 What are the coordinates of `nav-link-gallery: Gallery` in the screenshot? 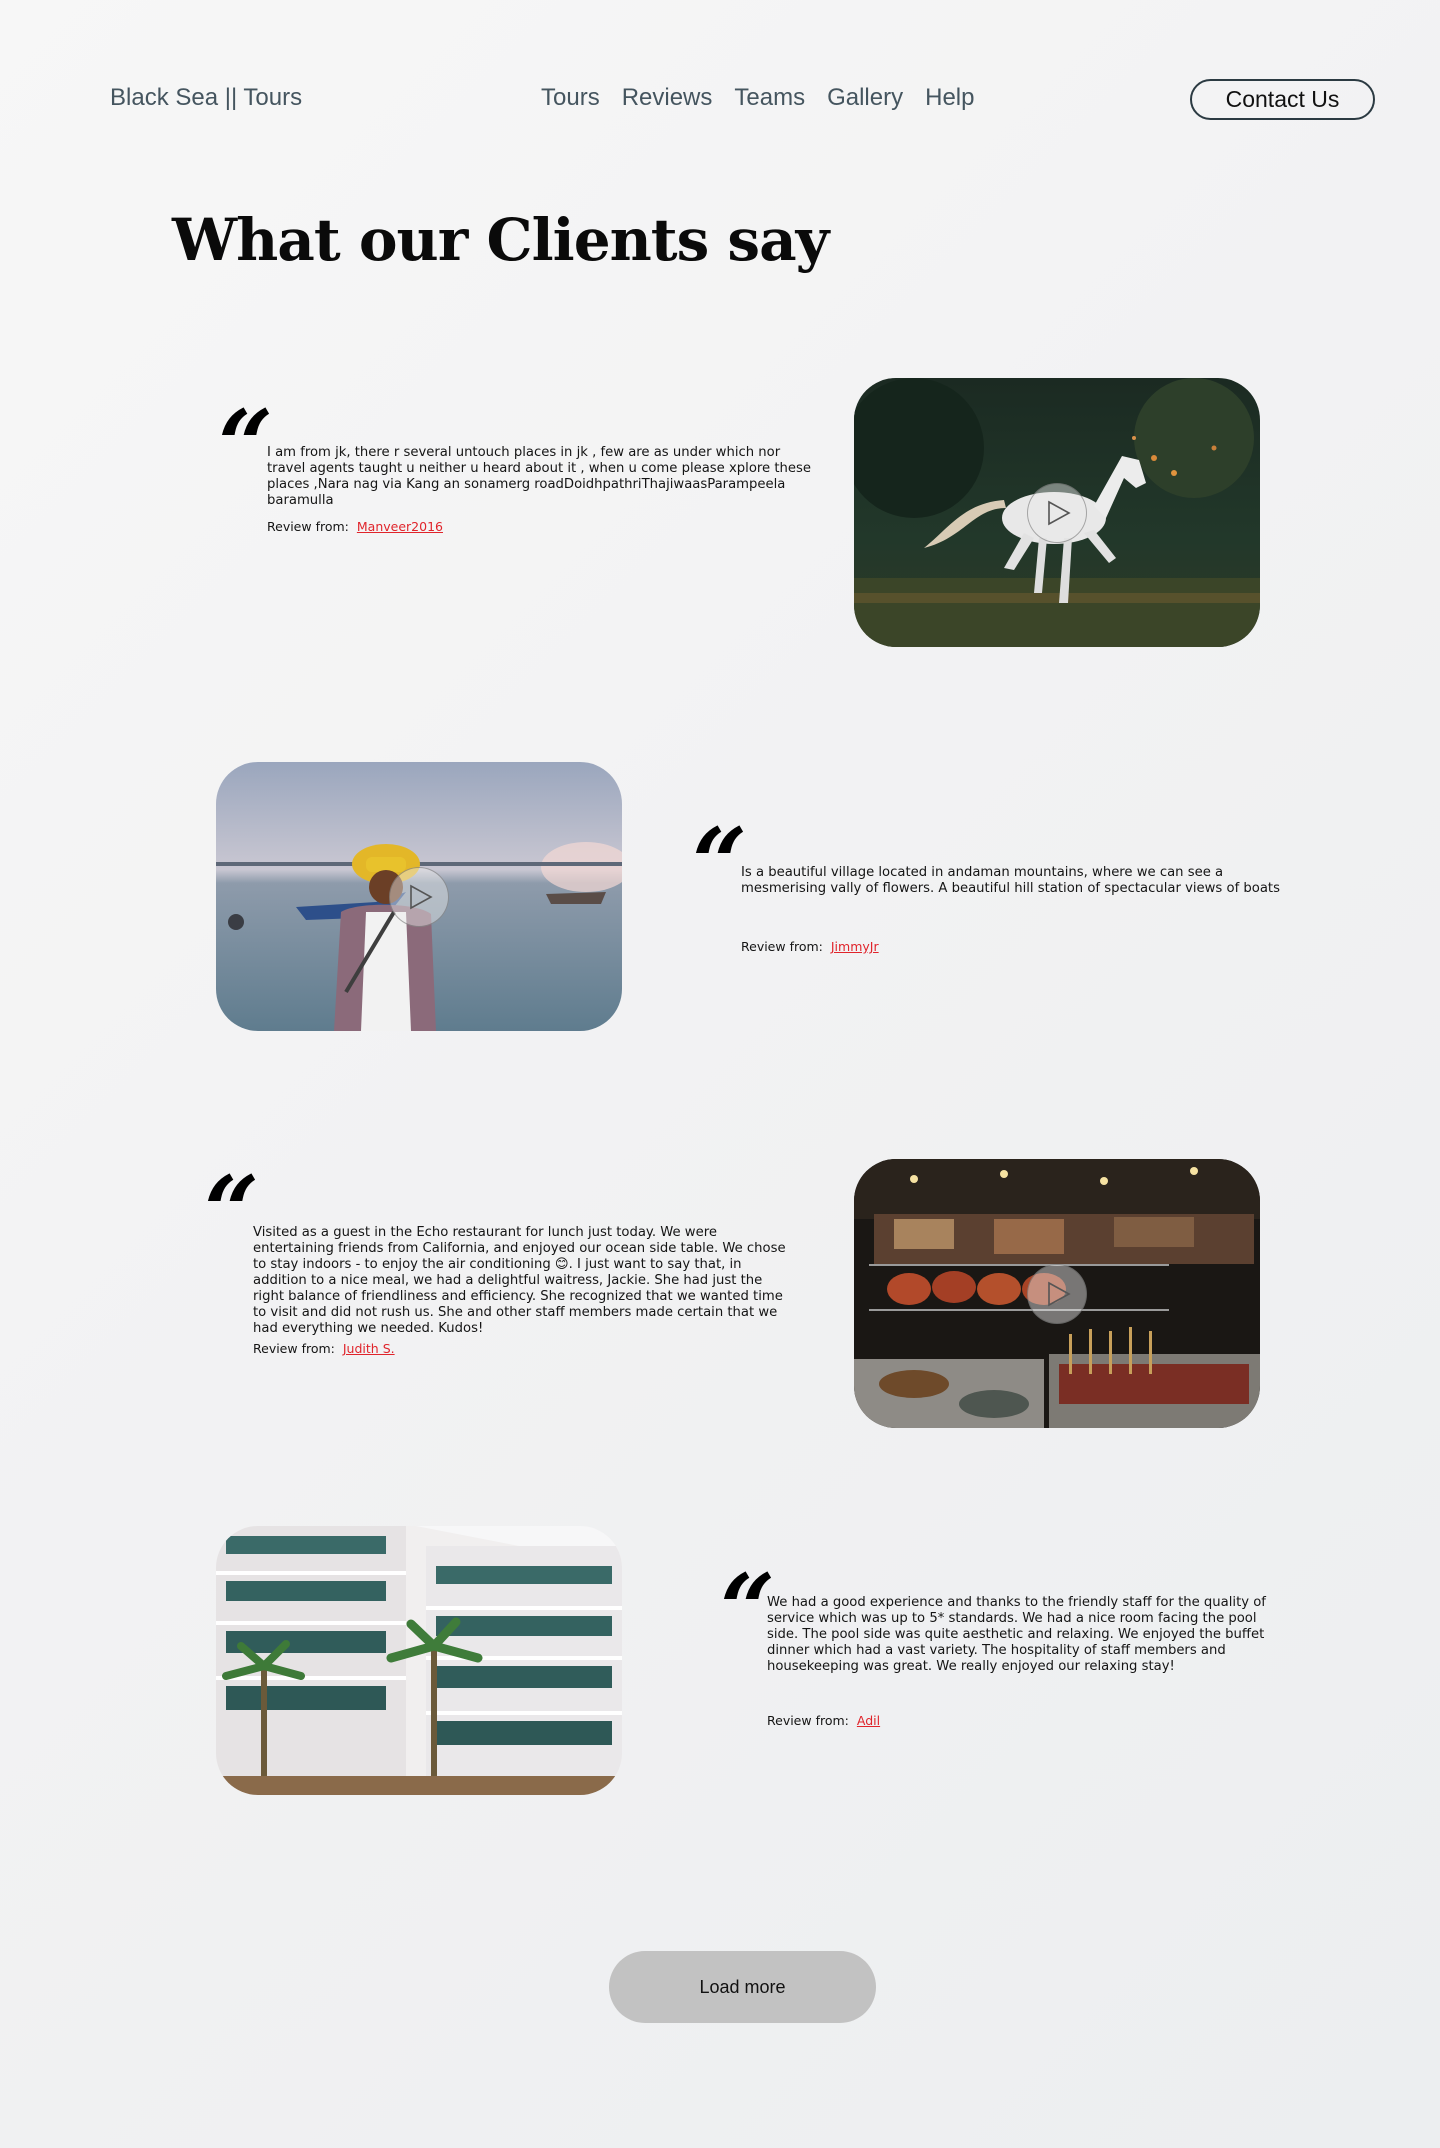 It's located at (865, 98).